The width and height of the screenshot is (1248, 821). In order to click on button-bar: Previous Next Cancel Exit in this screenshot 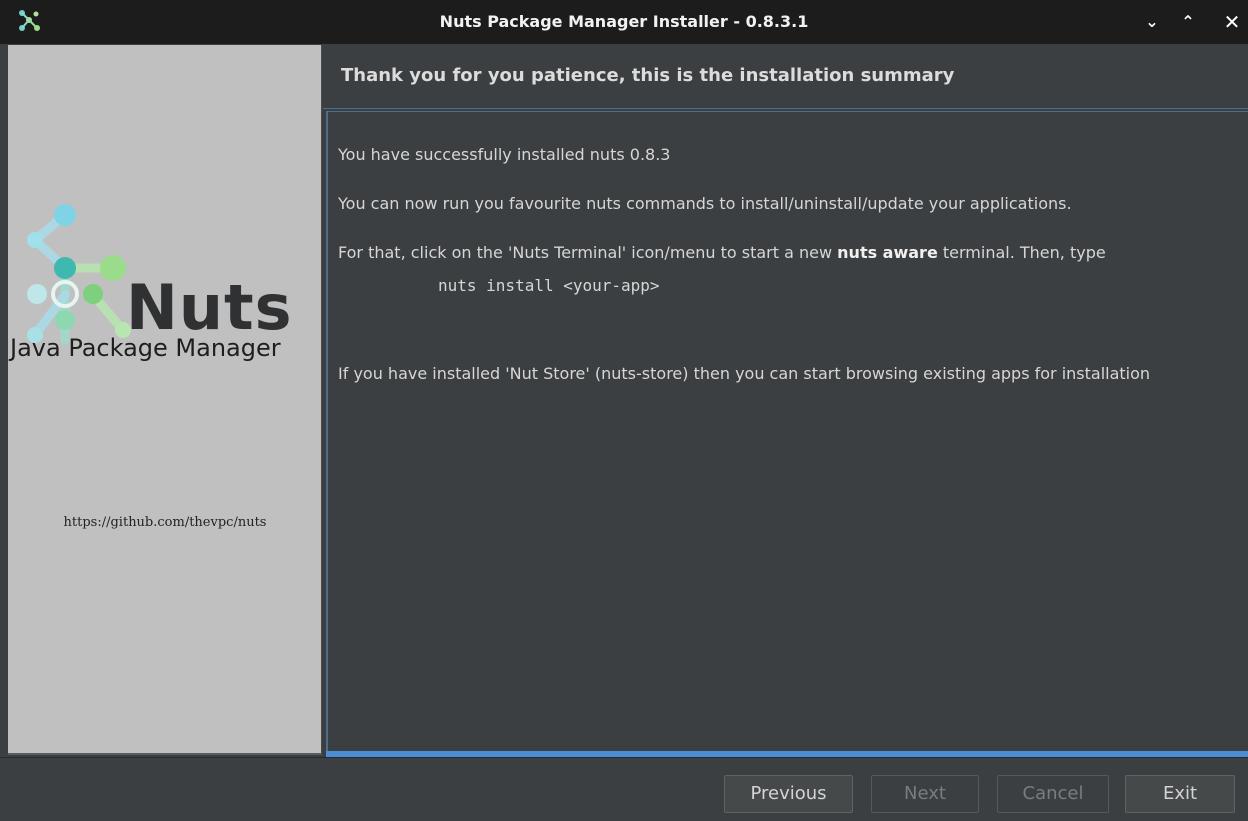, I will do `click(624, 789)`.